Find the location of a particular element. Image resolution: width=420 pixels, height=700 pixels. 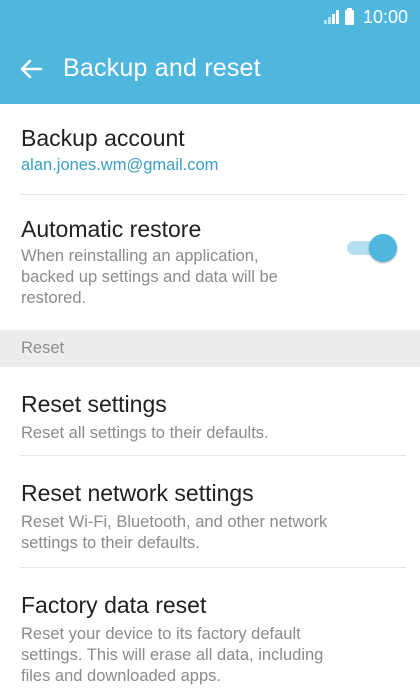

automatic-restore-title: Automatic restore is located at coordinates (111, 229).